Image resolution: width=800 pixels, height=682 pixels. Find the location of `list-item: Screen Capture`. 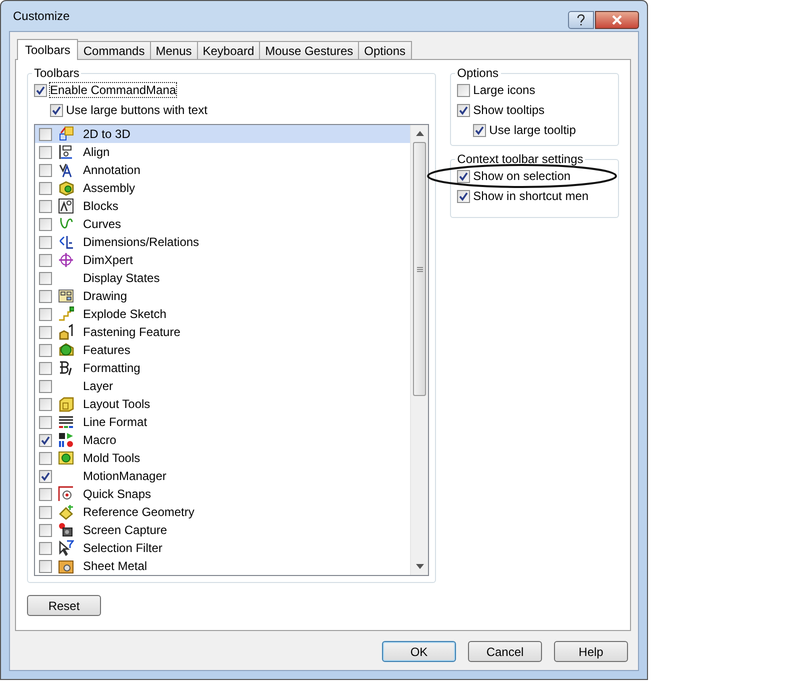

list-item: Screen Capture is located at coordinates (222, 530).